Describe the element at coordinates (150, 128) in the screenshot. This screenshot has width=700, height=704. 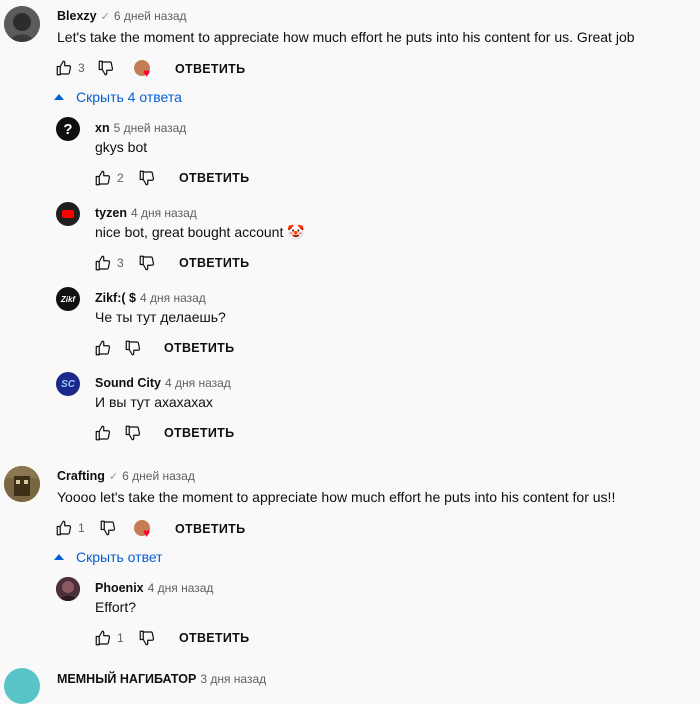
I see `timestamp: 5 дней назад` at that location.